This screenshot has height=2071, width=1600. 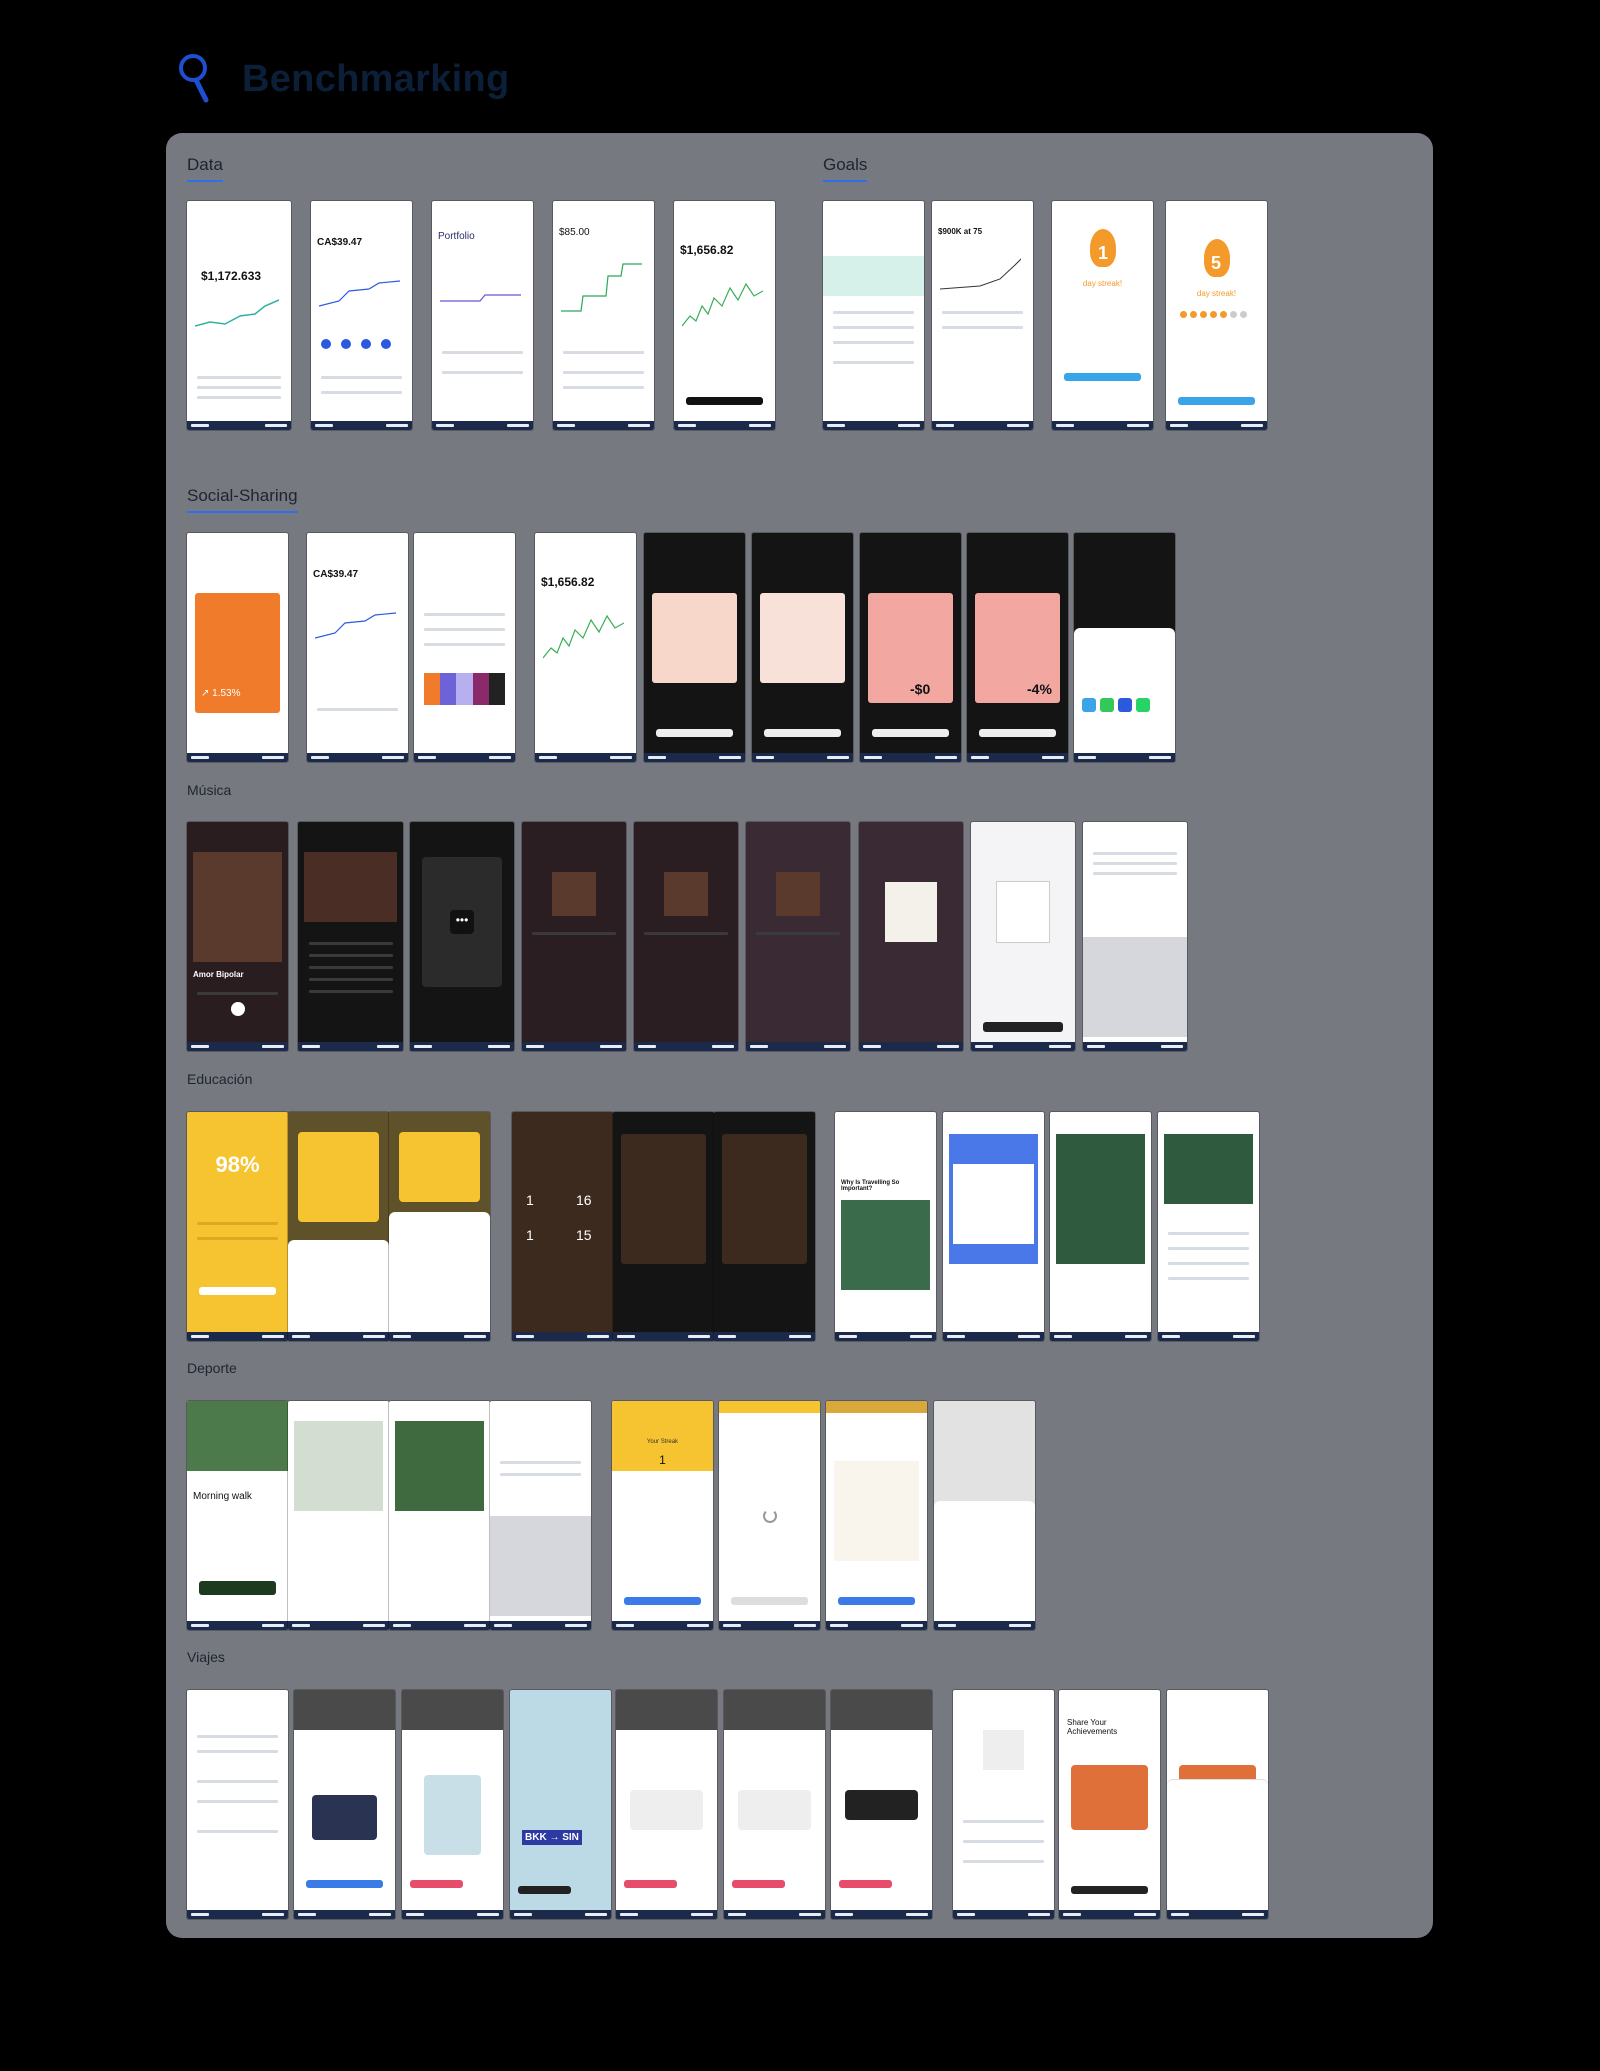 What do you see at coordinates (845, 168) in the screenshot?
I see `section-title-goals: Goals` at bounding box center [845, 168].